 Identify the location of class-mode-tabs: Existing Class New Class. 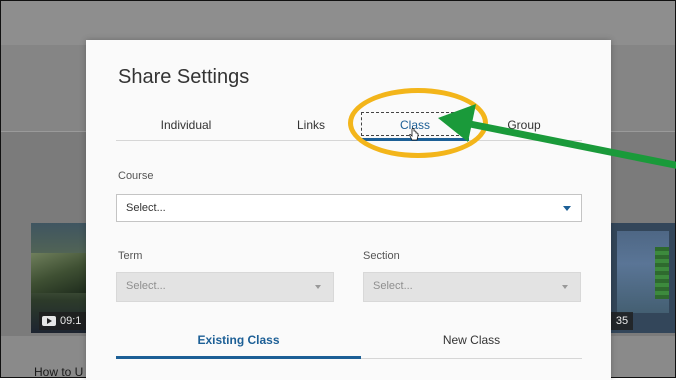
(349, 341).